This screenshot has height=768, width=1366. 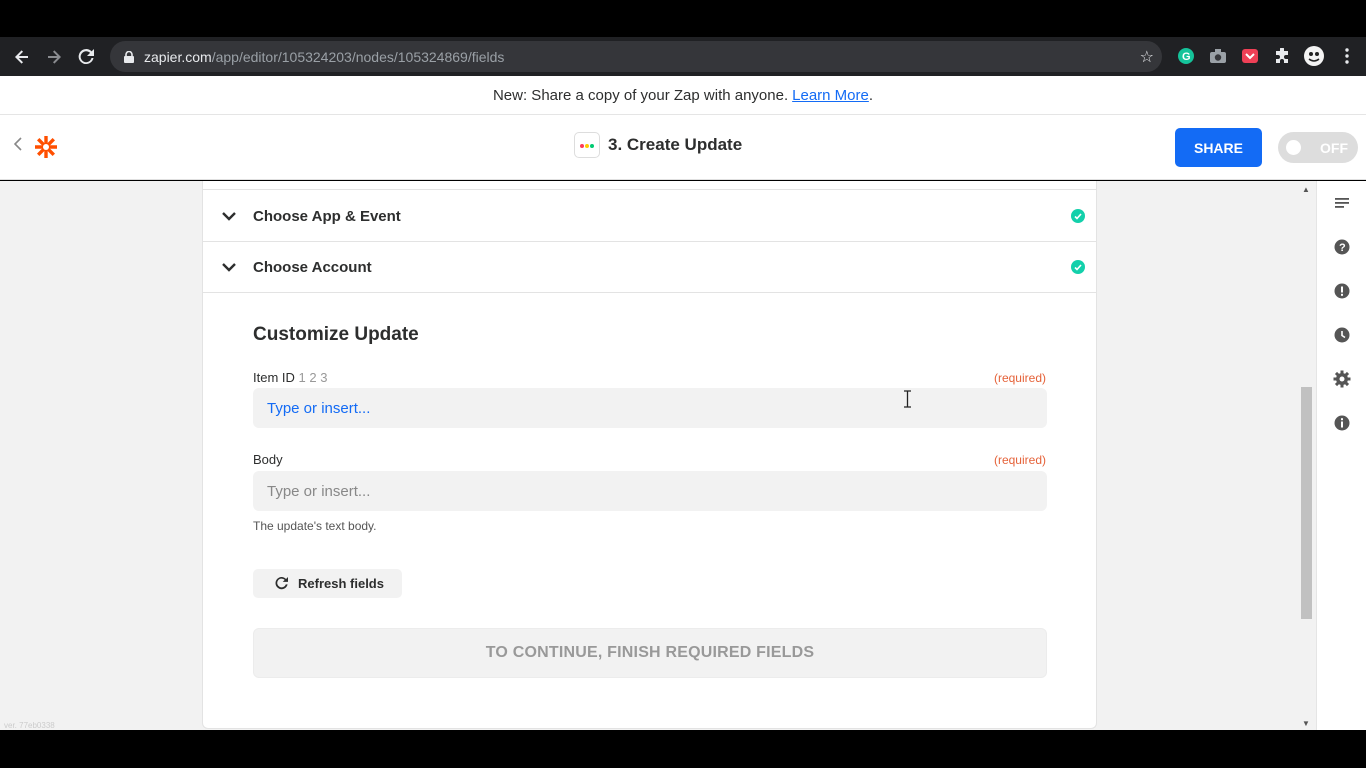 What do you see at coordinates (46, 147) in the screenshot?
I see `zapier-logo-icon` at bounding box center [46, 147].